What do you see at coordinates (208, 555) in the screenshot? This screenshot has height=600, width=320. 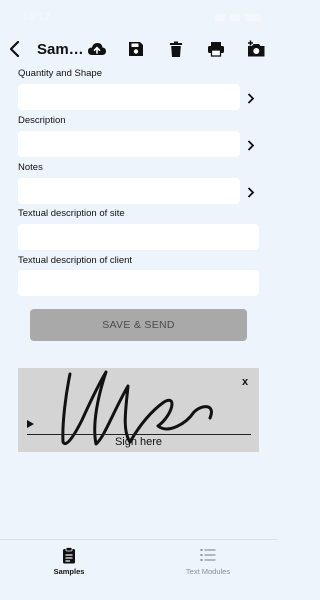 I see `list-icon` at bounding box center [208, 555].